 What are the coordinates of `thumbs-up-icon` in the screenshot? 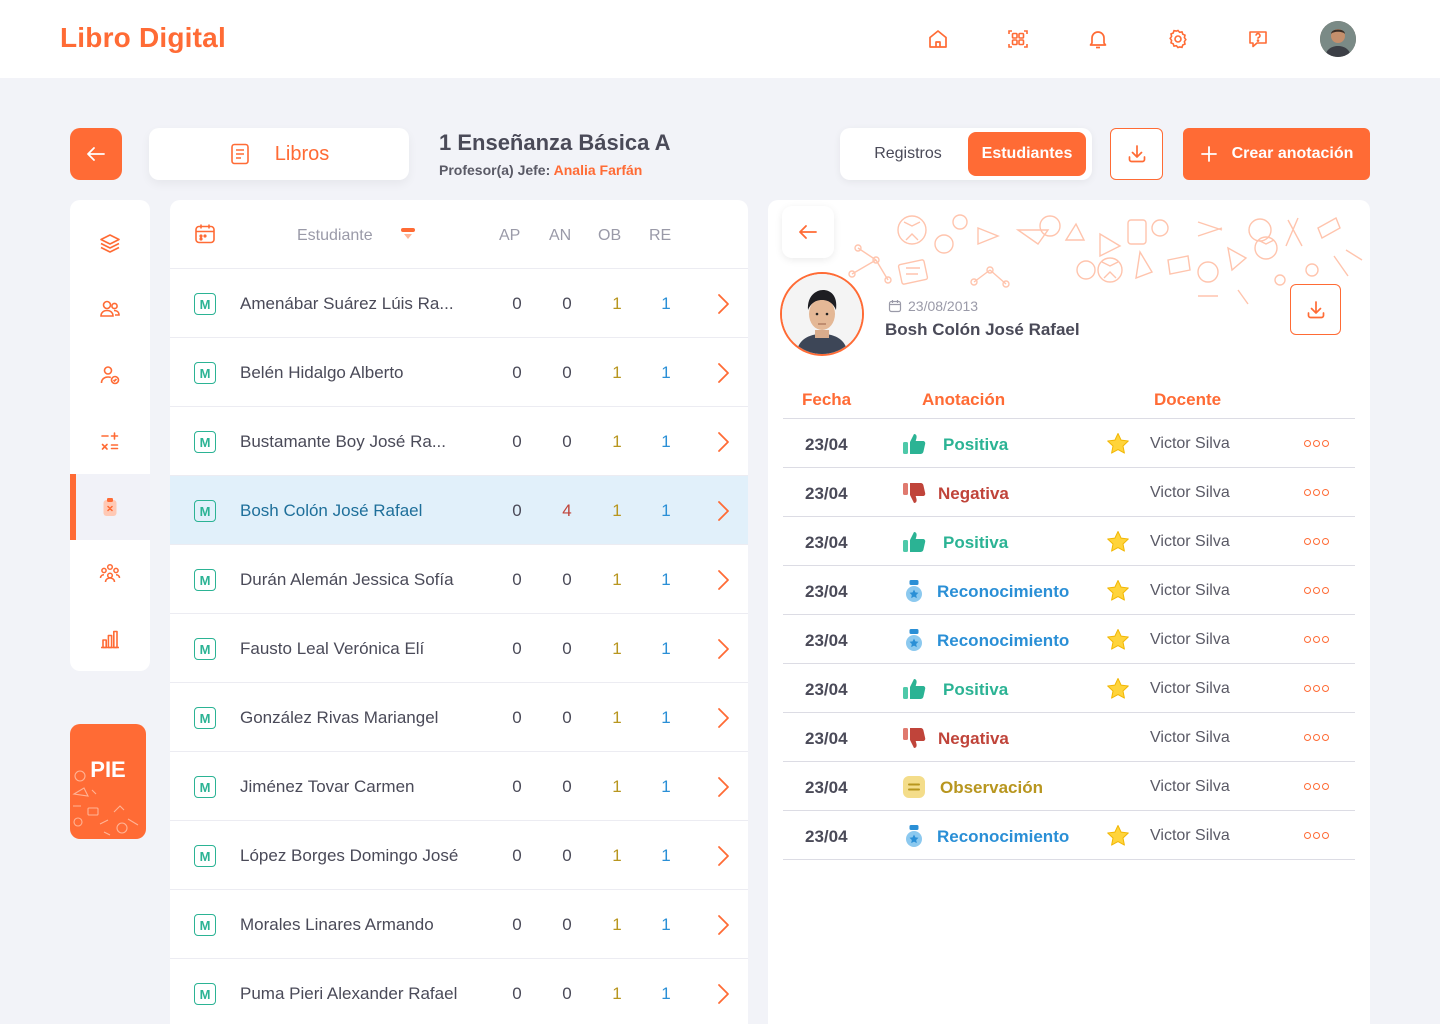 It's located at (914, 542).